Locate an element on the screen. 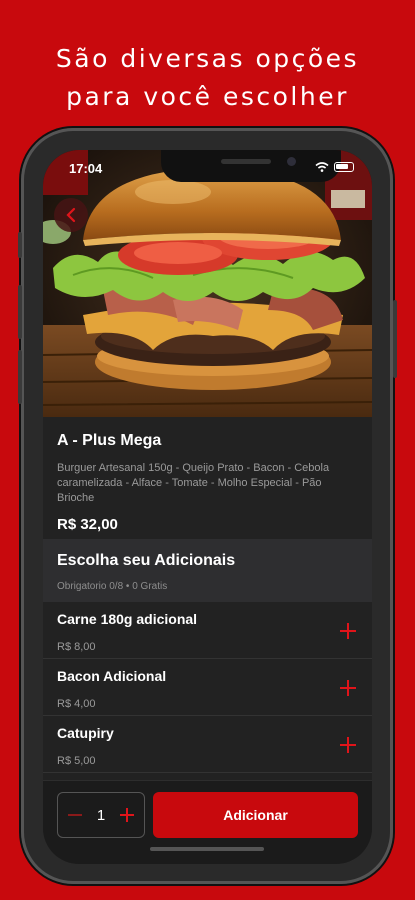 This screenshot has height=900, width=415. phone-notch is located at coordinates (251, 166).